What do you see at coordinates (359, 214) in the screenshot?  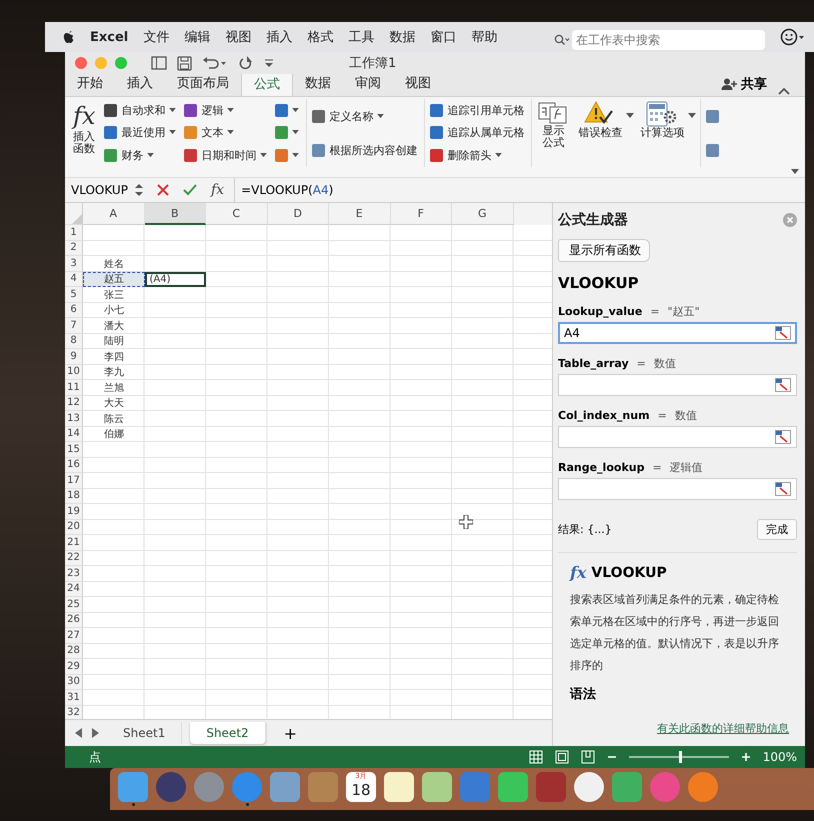 I see `column-header: E` at bounding box center [359, 214].